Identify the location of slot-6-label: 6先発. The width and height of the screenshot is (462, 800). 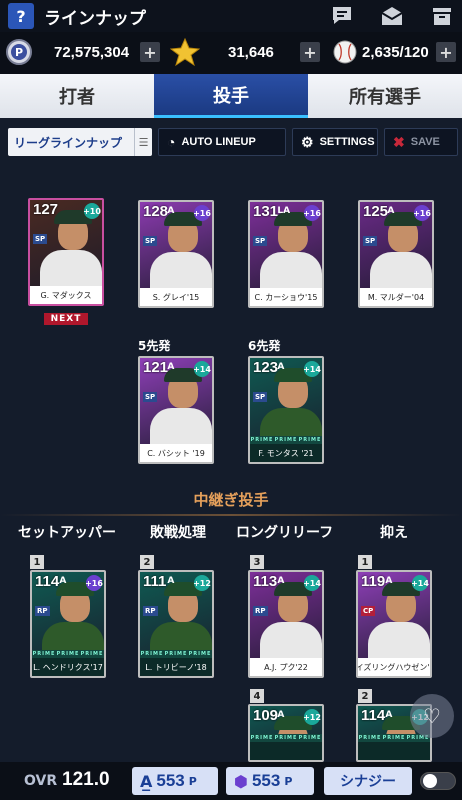
(264, 346).